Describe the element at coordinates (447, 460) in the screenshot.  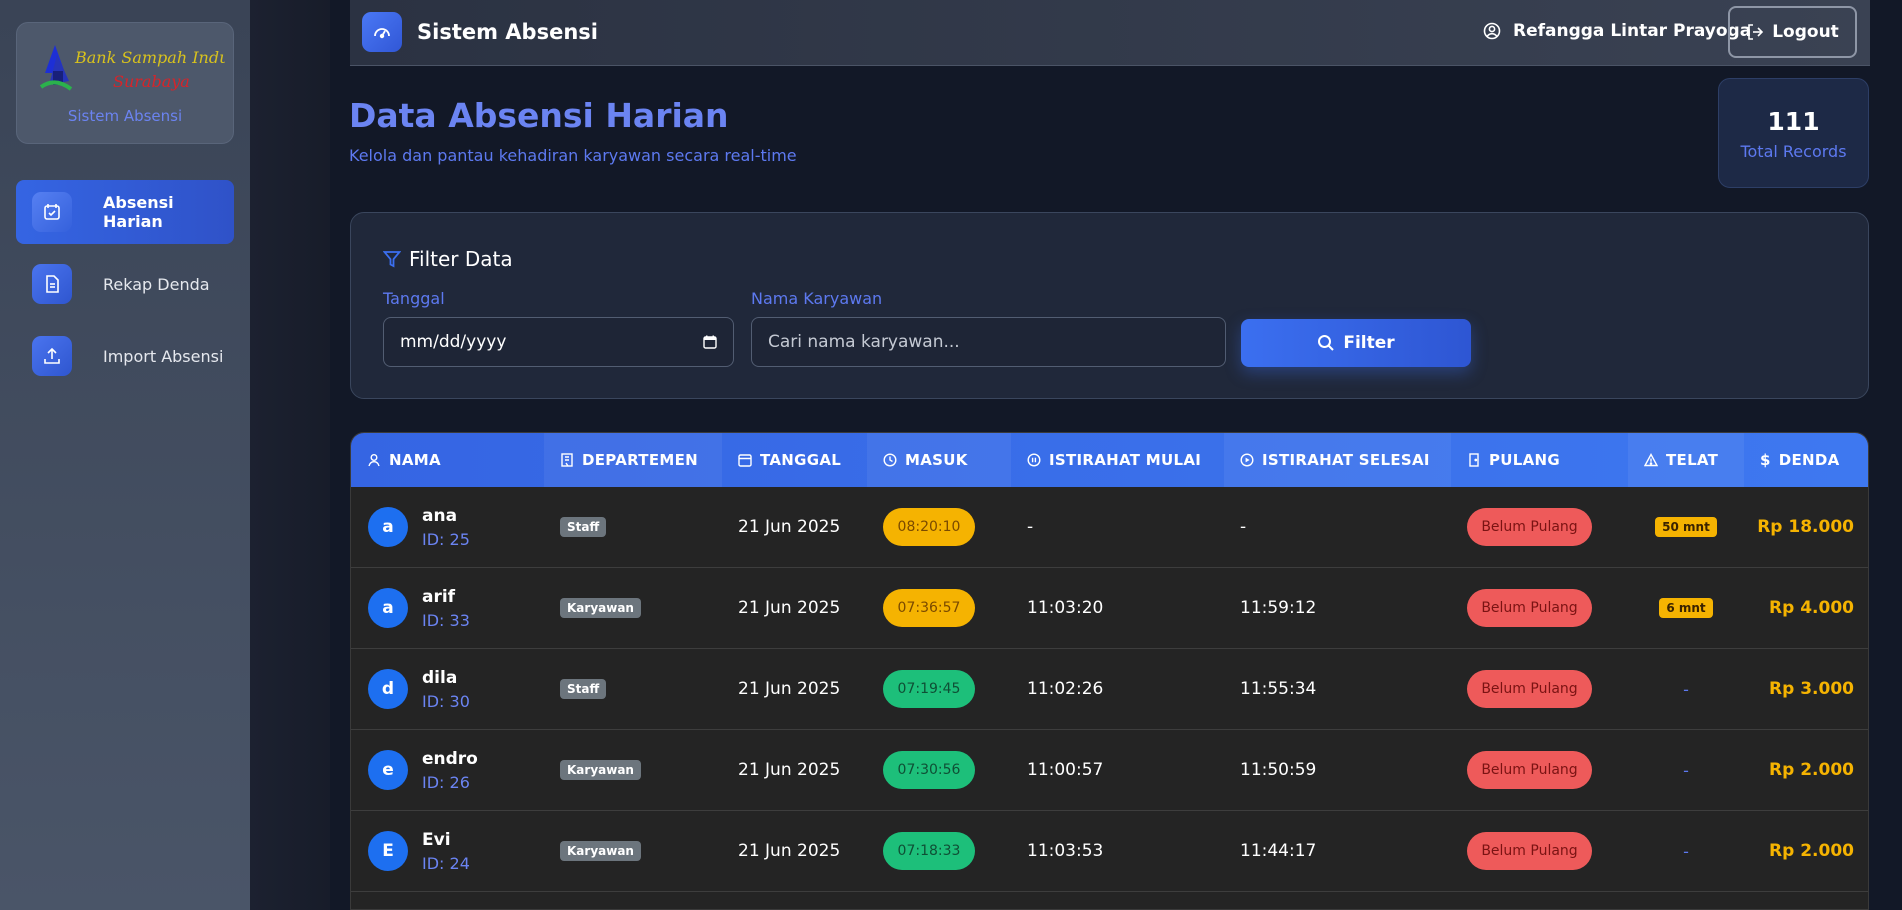
I see `col-nama: NAMA` at that location.